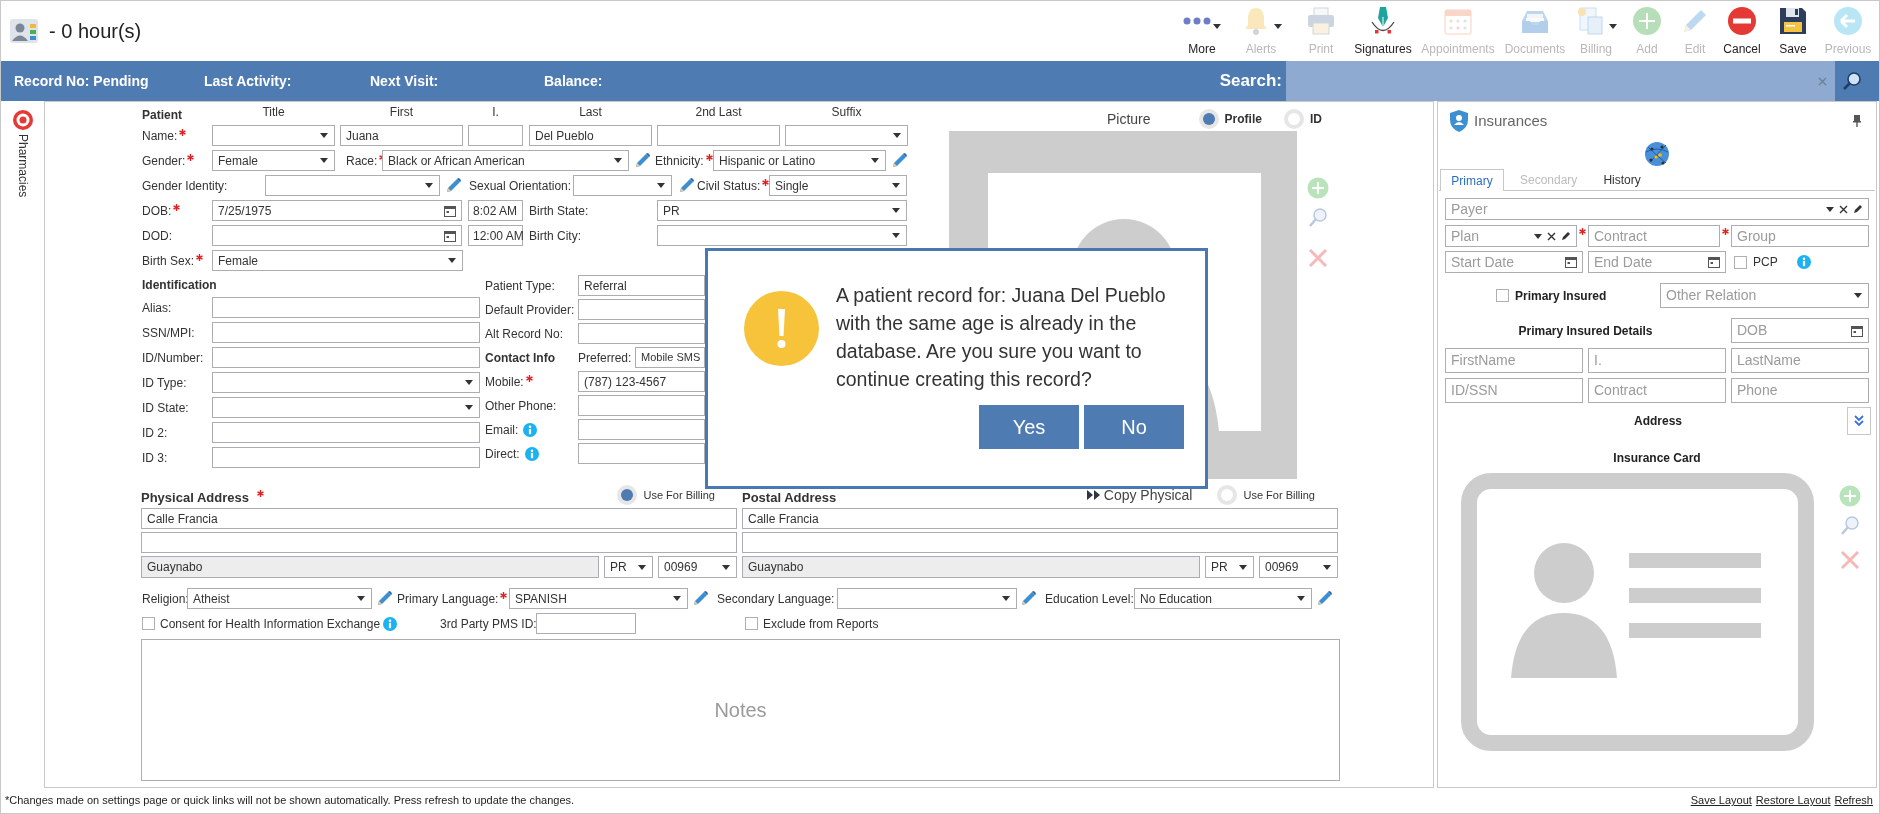 The height and width of the screenshot is (814, 1880). I want to click on tab: History, so click(1622, 180).